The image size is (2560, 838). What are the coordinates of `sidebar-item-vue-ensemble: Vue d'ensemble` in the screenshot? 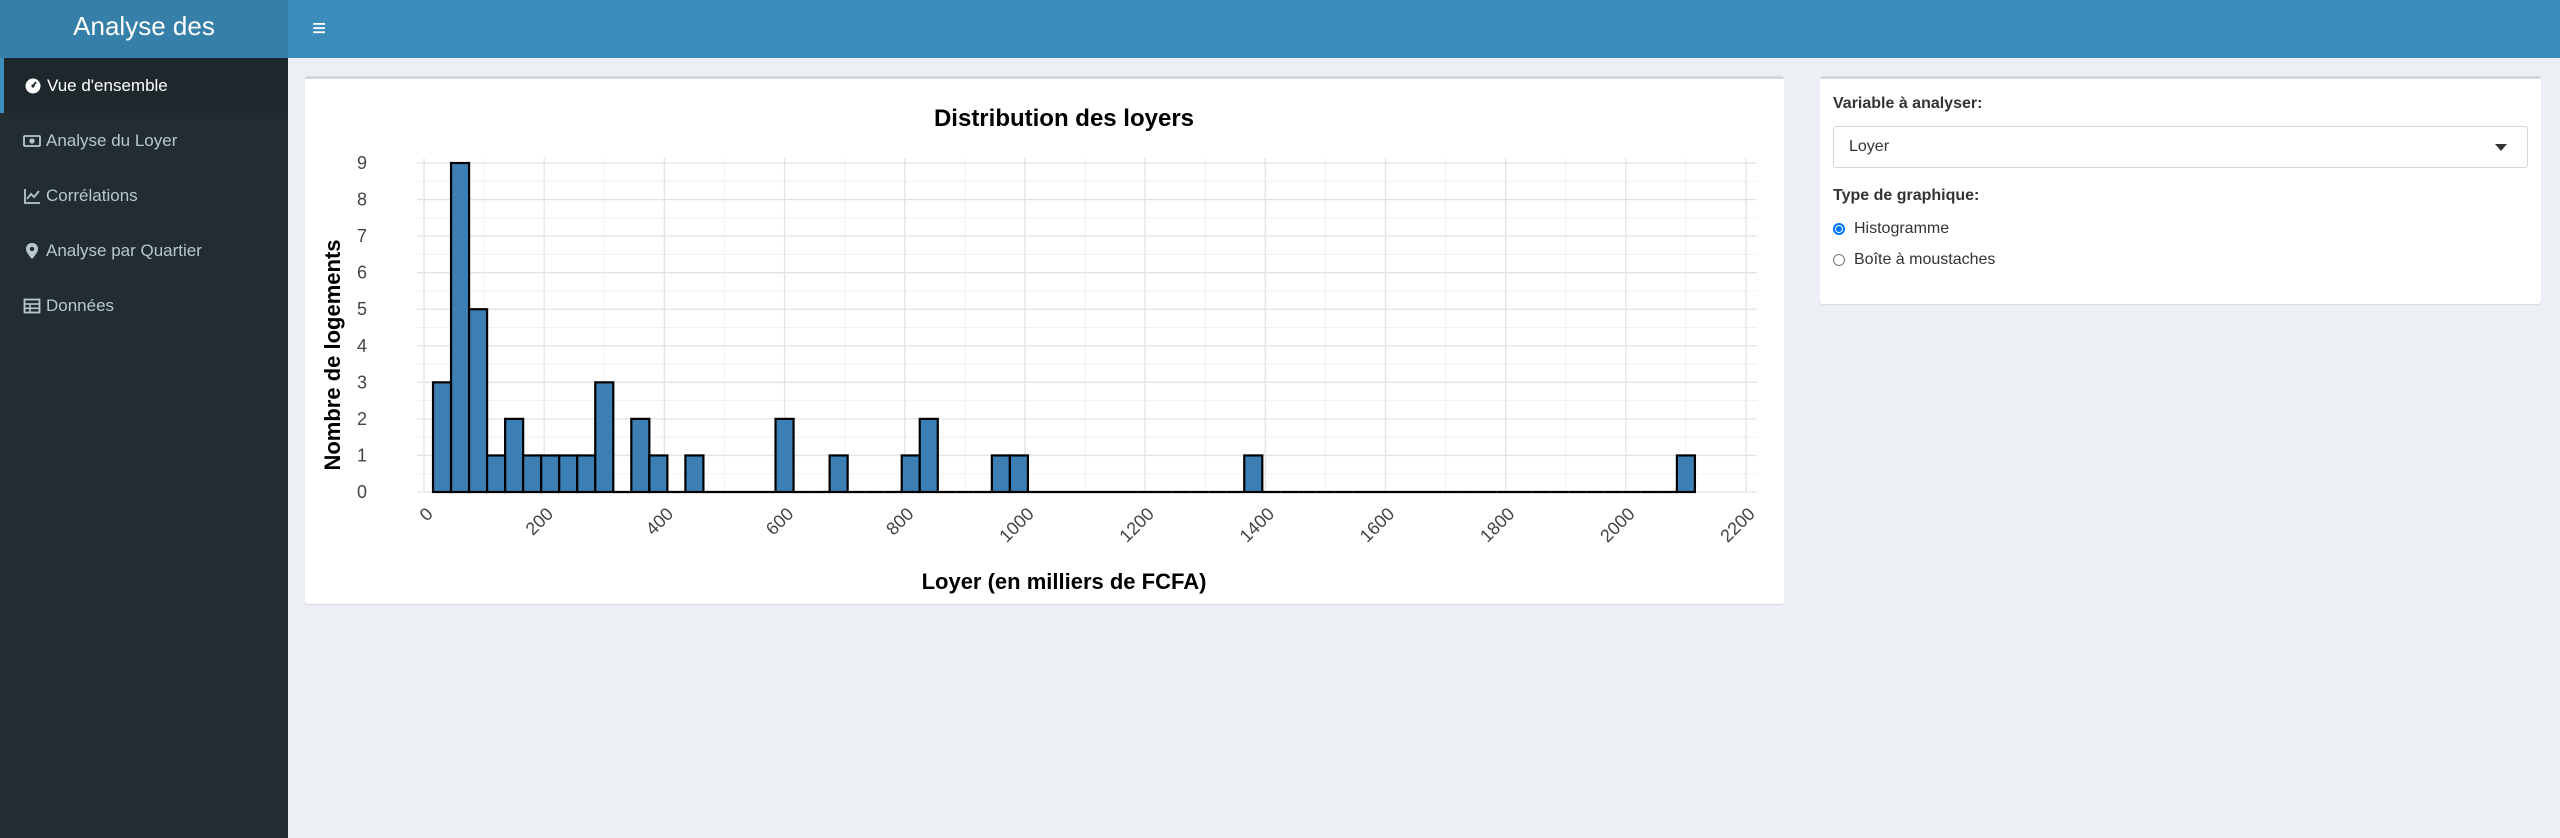 It's located at (144, 85).